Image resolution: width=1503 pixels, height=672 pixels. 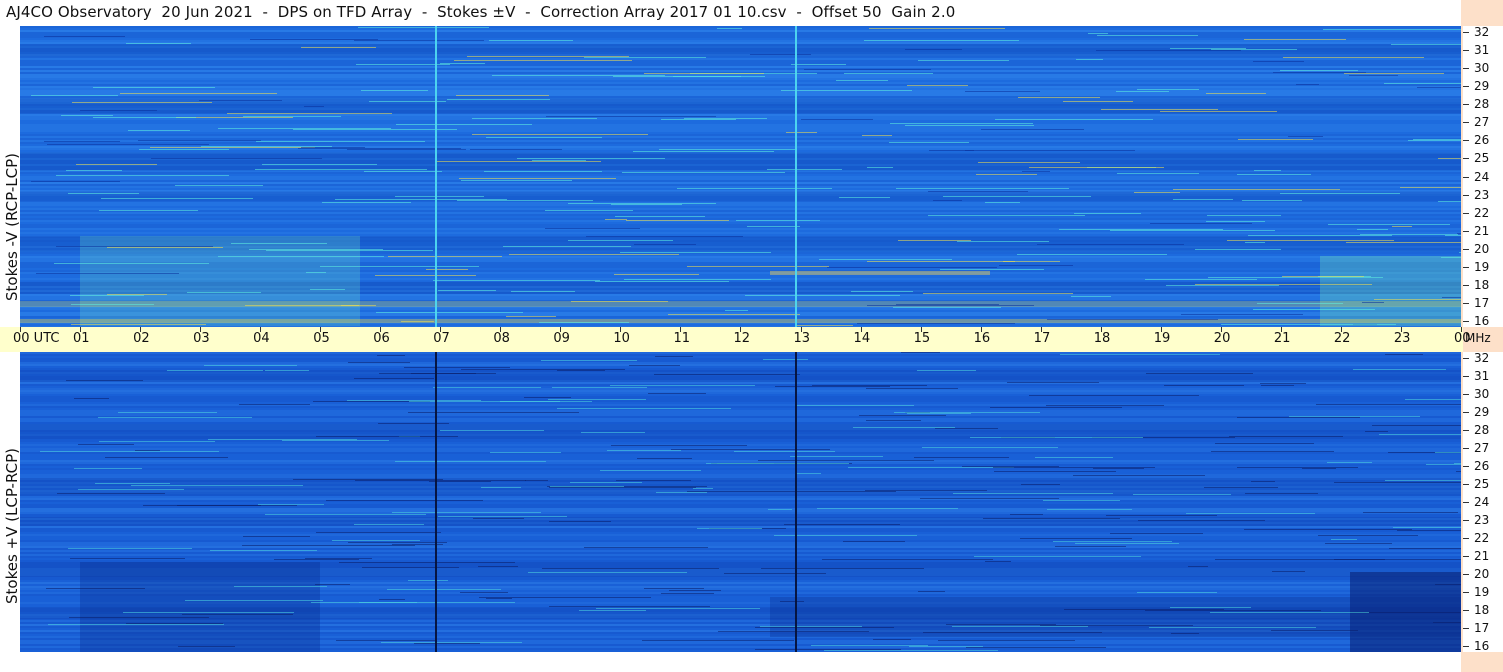 What do you see at coordinates (1042, 338) in the screenshot?
I see `time-tick-label: 17` at bounding box center [1042, 338].